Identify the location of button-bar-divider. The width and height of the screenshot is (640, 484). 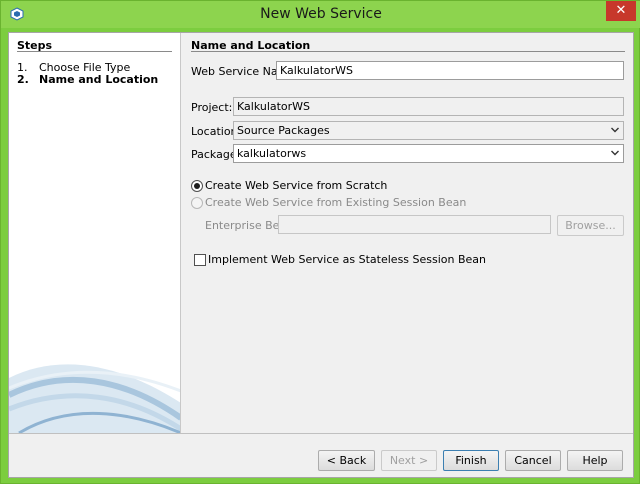
(321, 433).